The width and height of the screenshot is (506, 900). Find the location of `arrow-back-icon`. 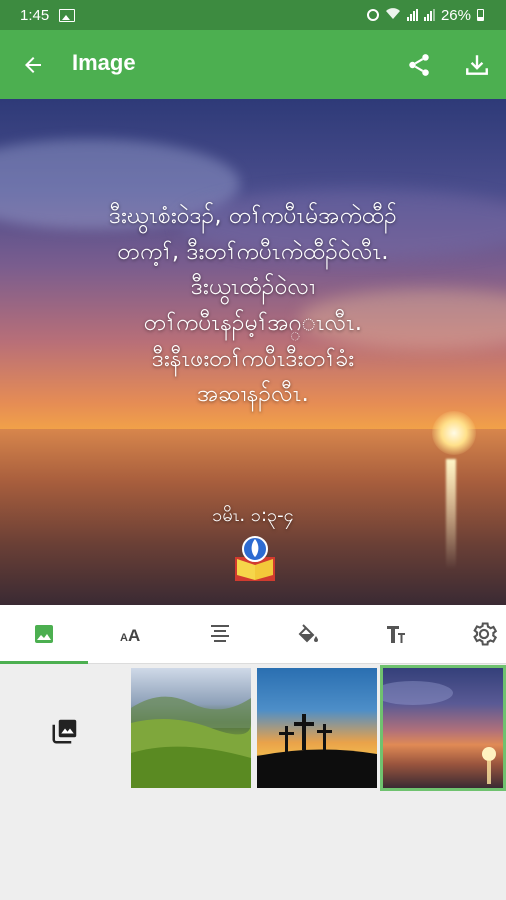

arrow-back-icon is located at coordinates (33, 65).